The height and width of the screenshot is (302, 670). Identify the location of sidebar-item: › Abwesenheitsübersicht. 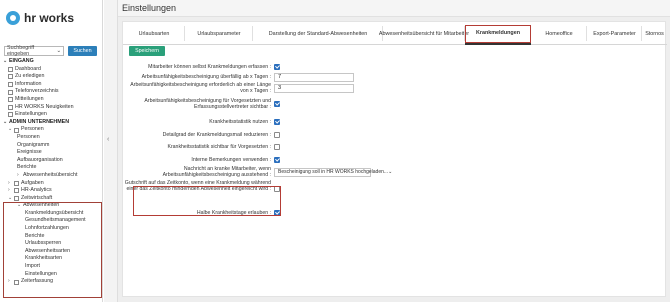
(53, 176).